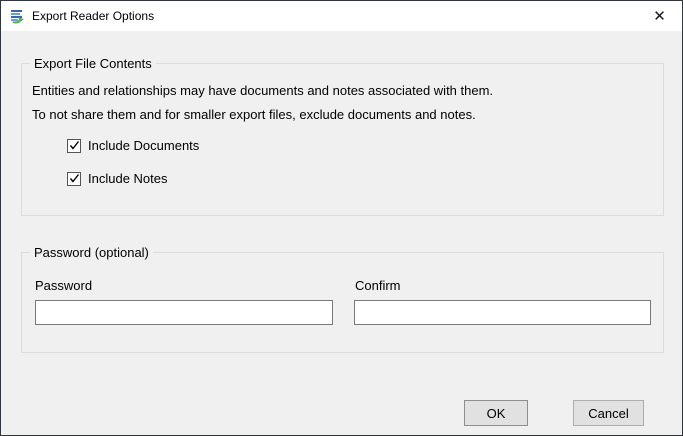 This screenshot has width=683, height=436. Describe the element at coordinates (17, 17) in the screenshot. I see `export-document-icon` at that location.